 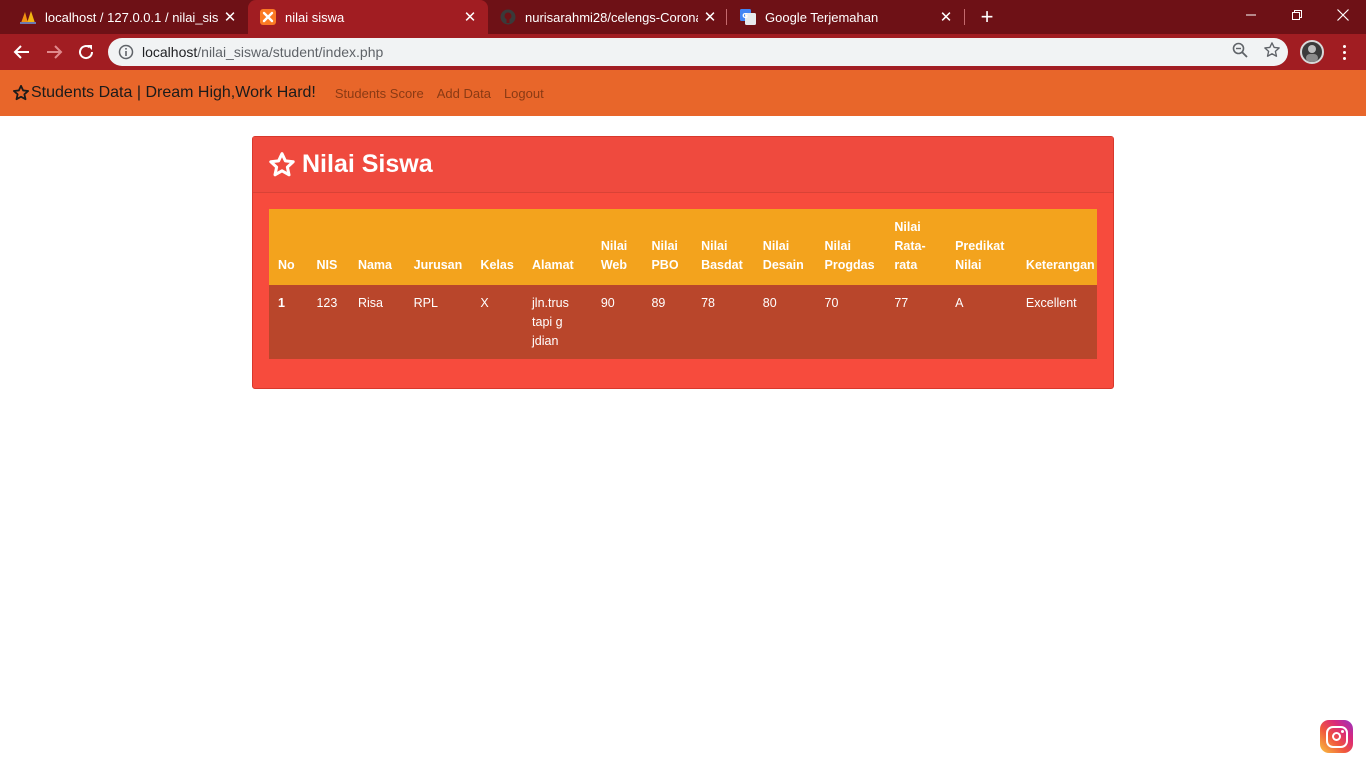 What do you see at coordinates (1344, 52) in the screenshot?
I see `browser-menu-icon` at bounding box center [1344, 52].